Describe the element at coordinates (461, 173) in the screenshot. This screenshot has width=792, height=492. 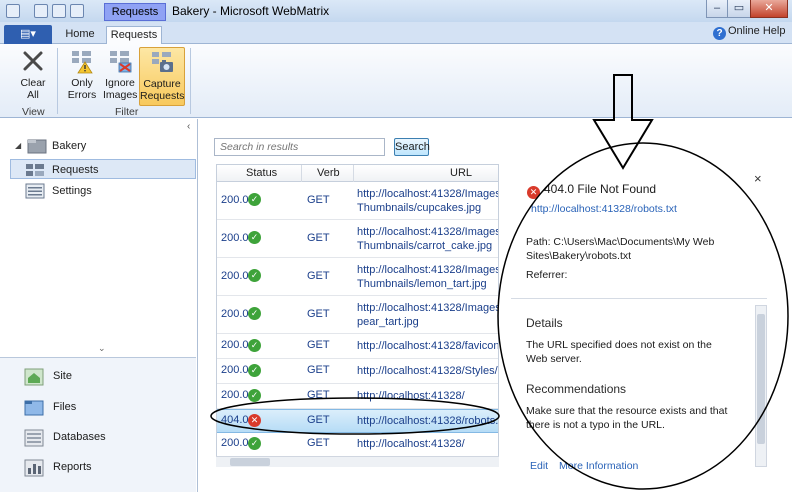
I see `column-header-url: URL` at that location.